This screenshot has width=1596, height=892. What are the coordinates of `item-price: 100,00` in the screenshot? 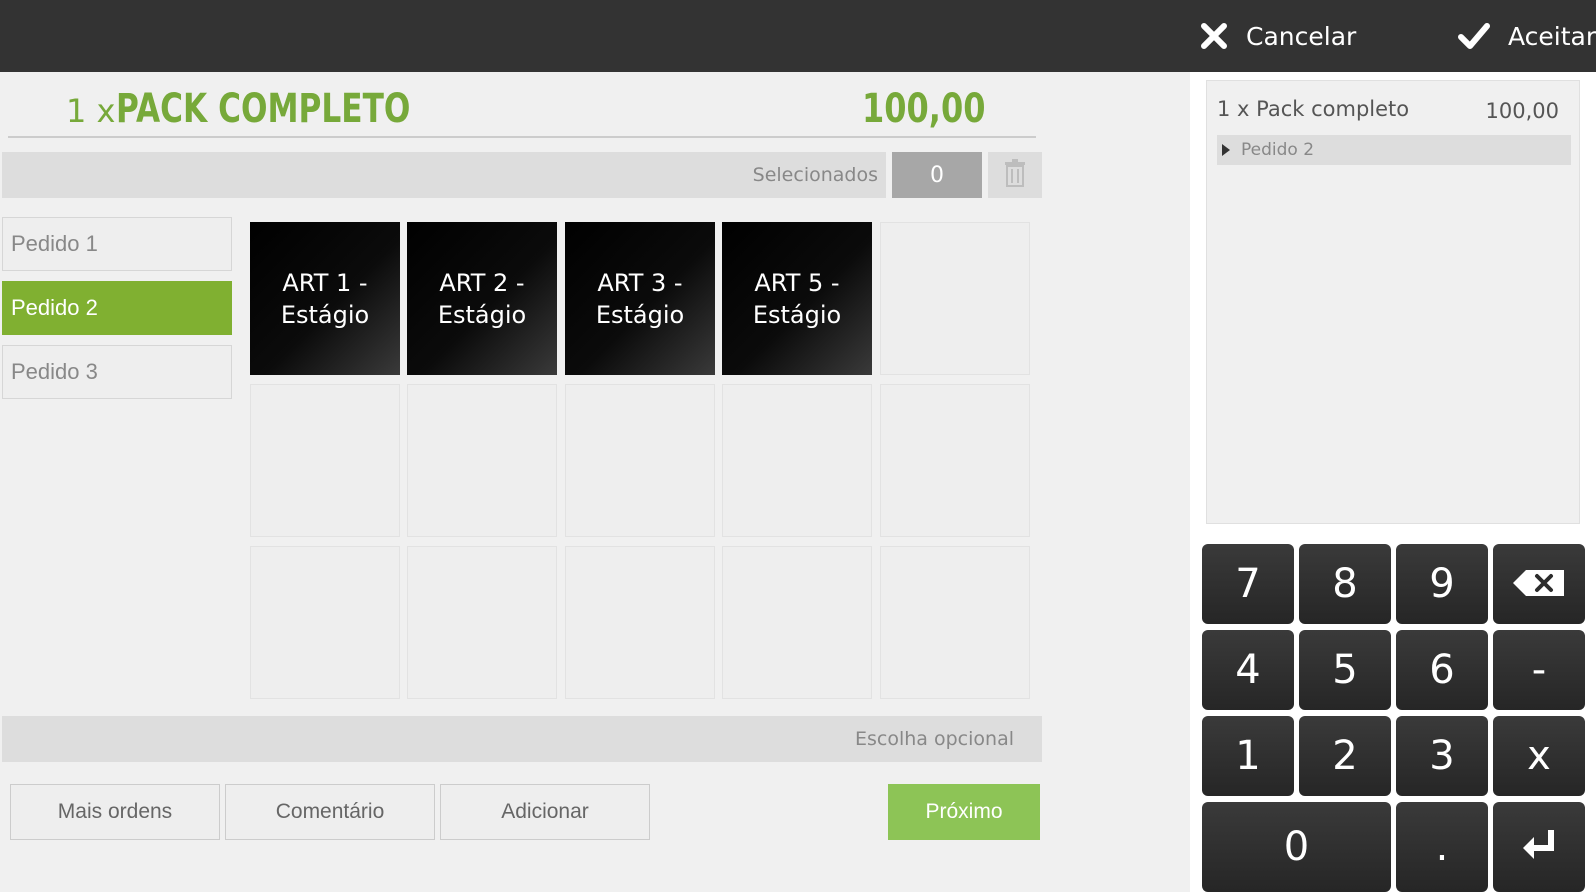 It's located at (924, 109).